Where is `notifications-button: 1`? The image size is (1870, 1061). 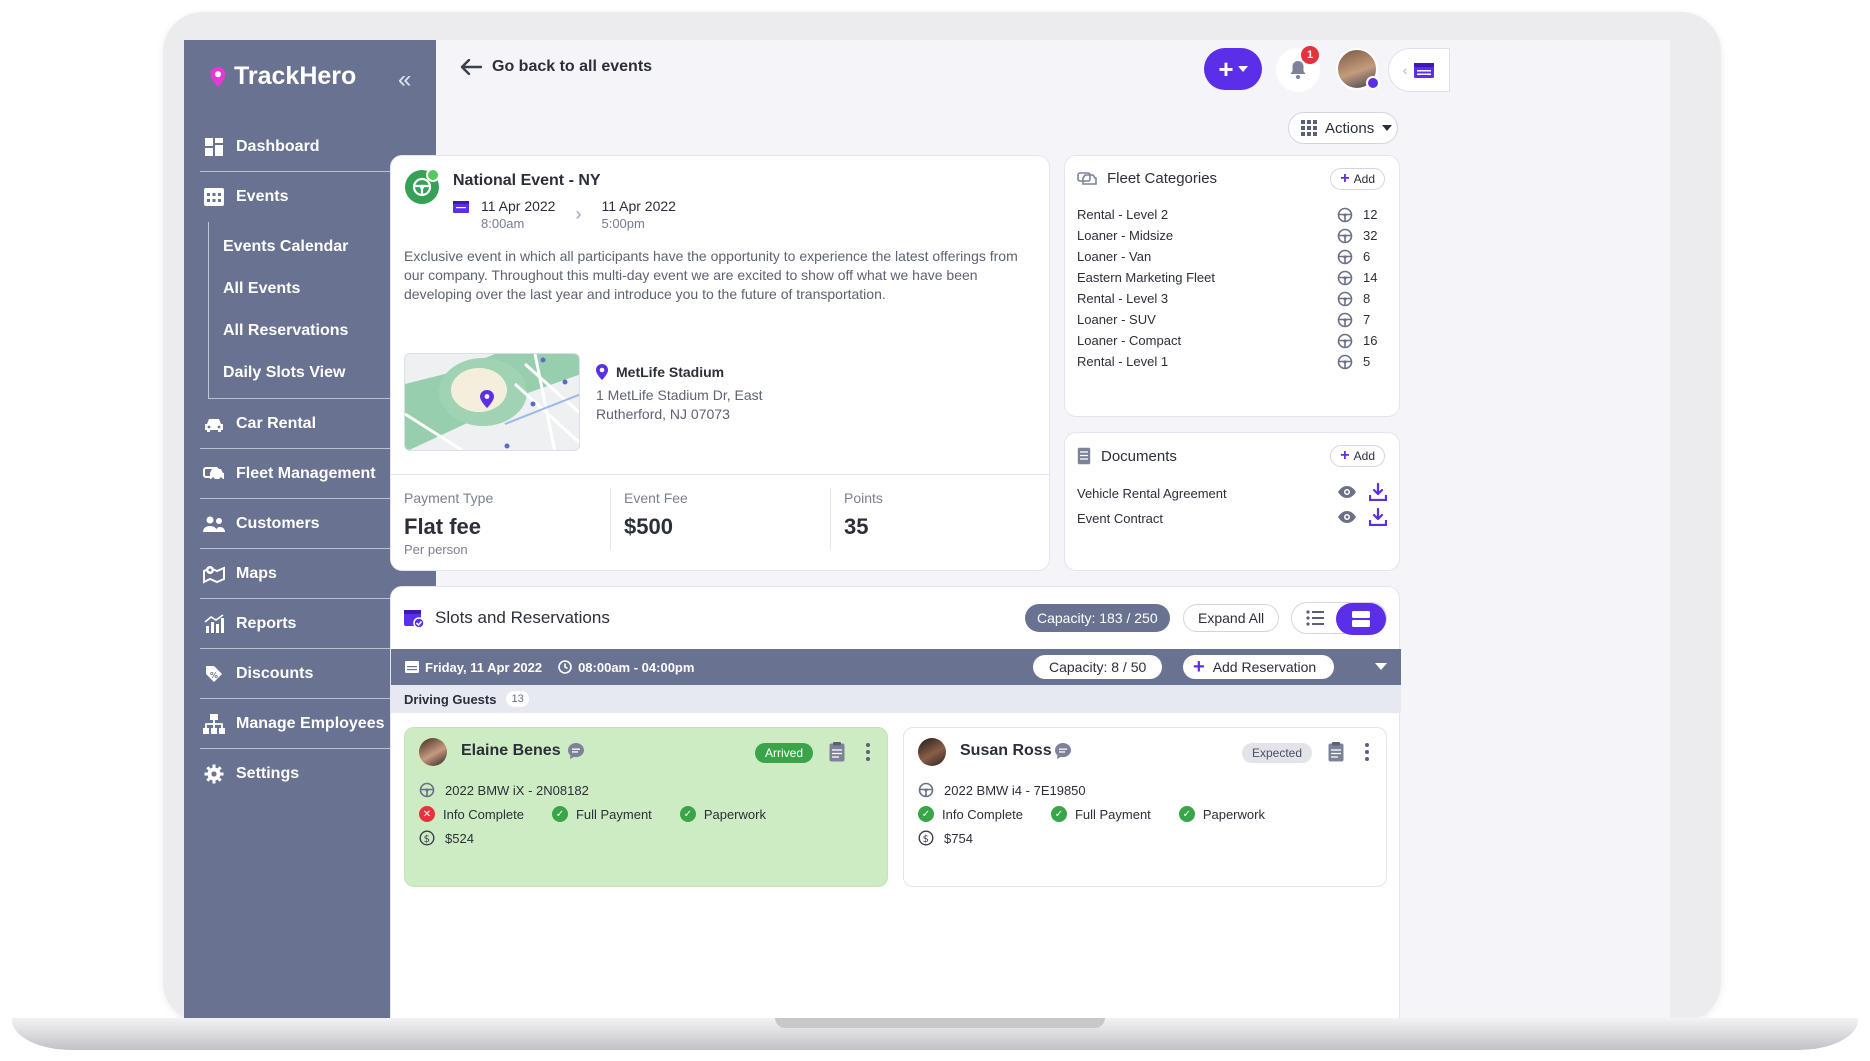 notifications-button: 1 is located at coordinates (1298, 69).